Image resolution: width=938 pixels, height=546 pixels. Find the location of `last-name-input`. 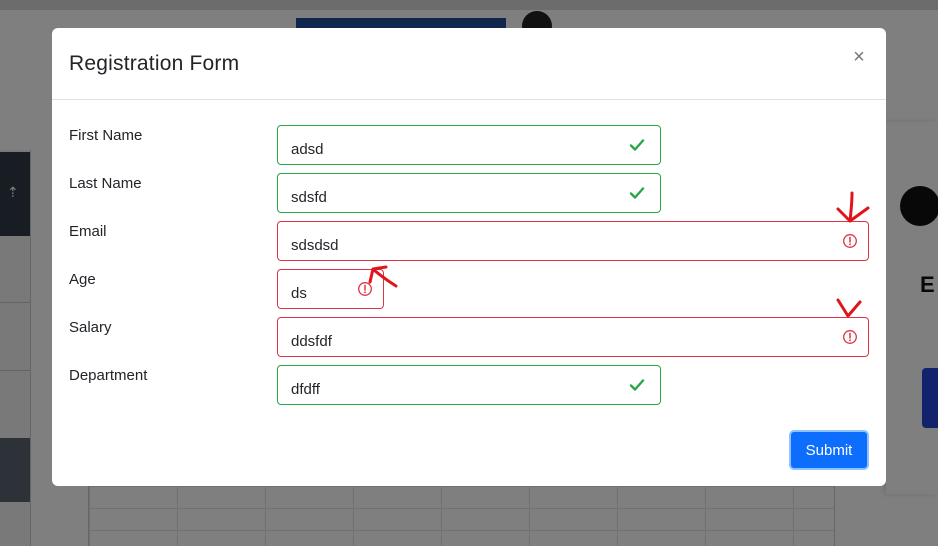

last-name-input is located at coordinates (469, 193).